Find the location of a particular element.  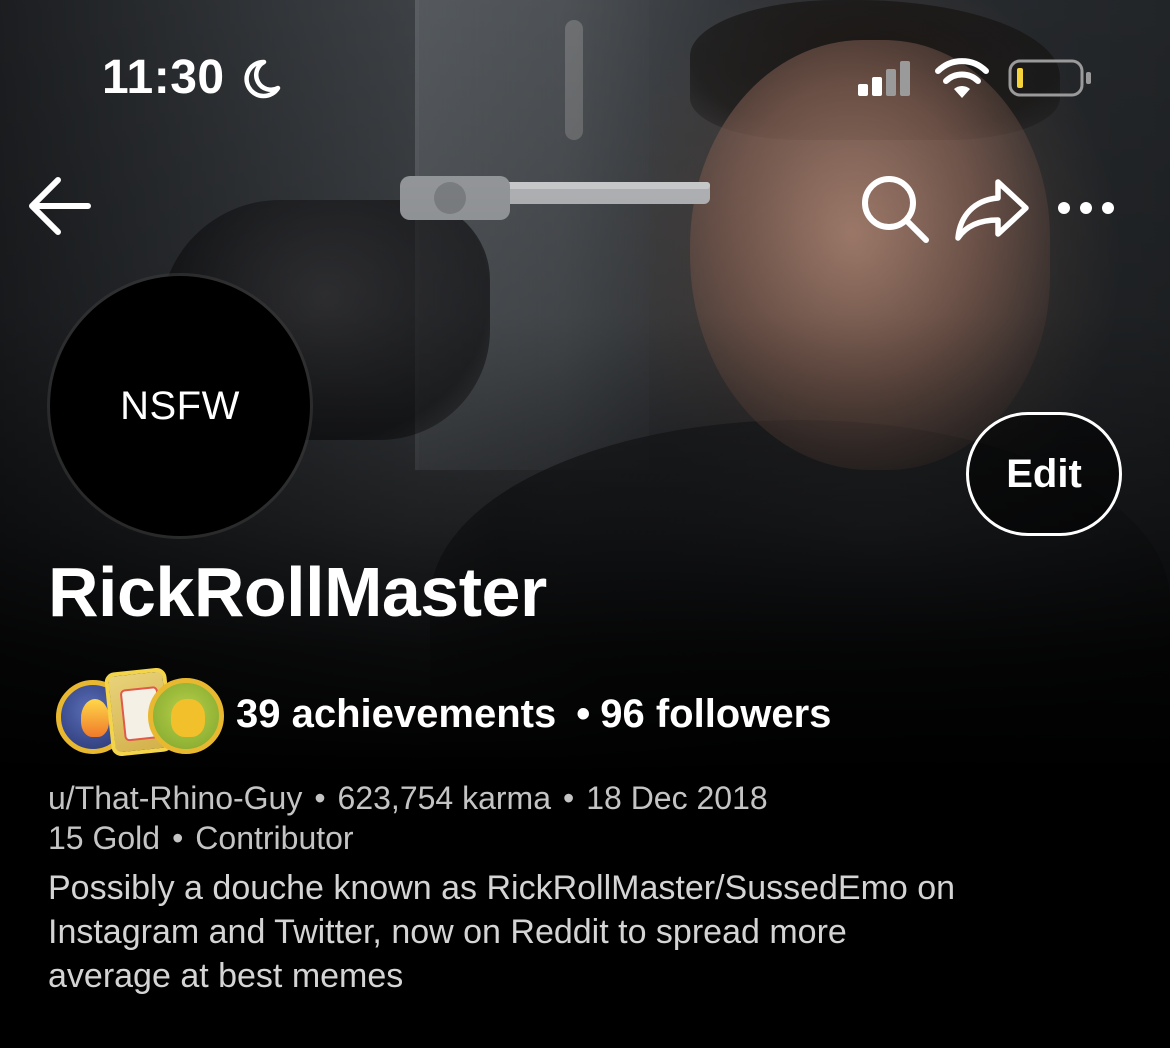

search-button is located at coordinates (895, 209).